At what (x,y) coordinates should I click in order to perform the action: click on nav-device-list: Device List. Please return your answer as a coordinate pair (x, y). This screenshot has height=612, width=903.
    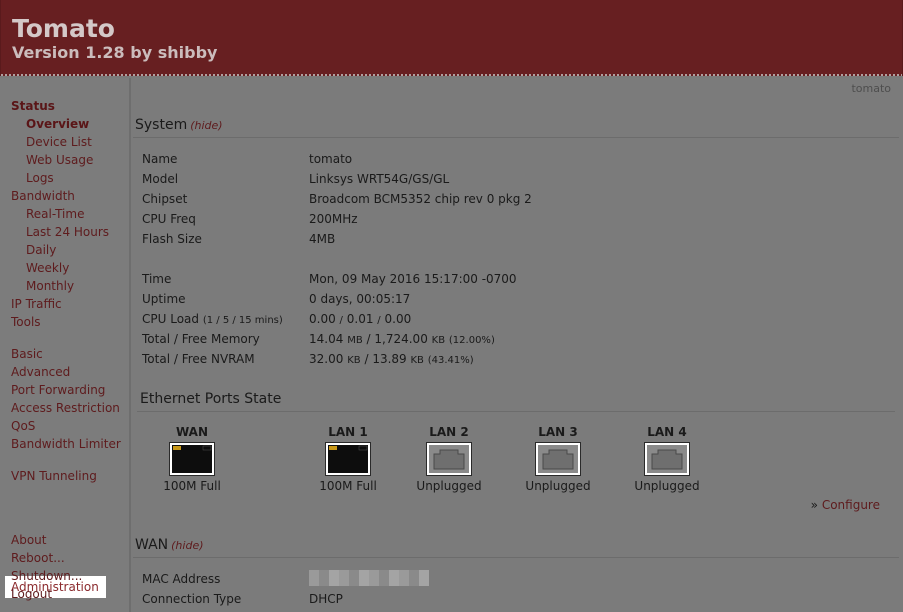
    Looking at the image, I should click on (59, 142).